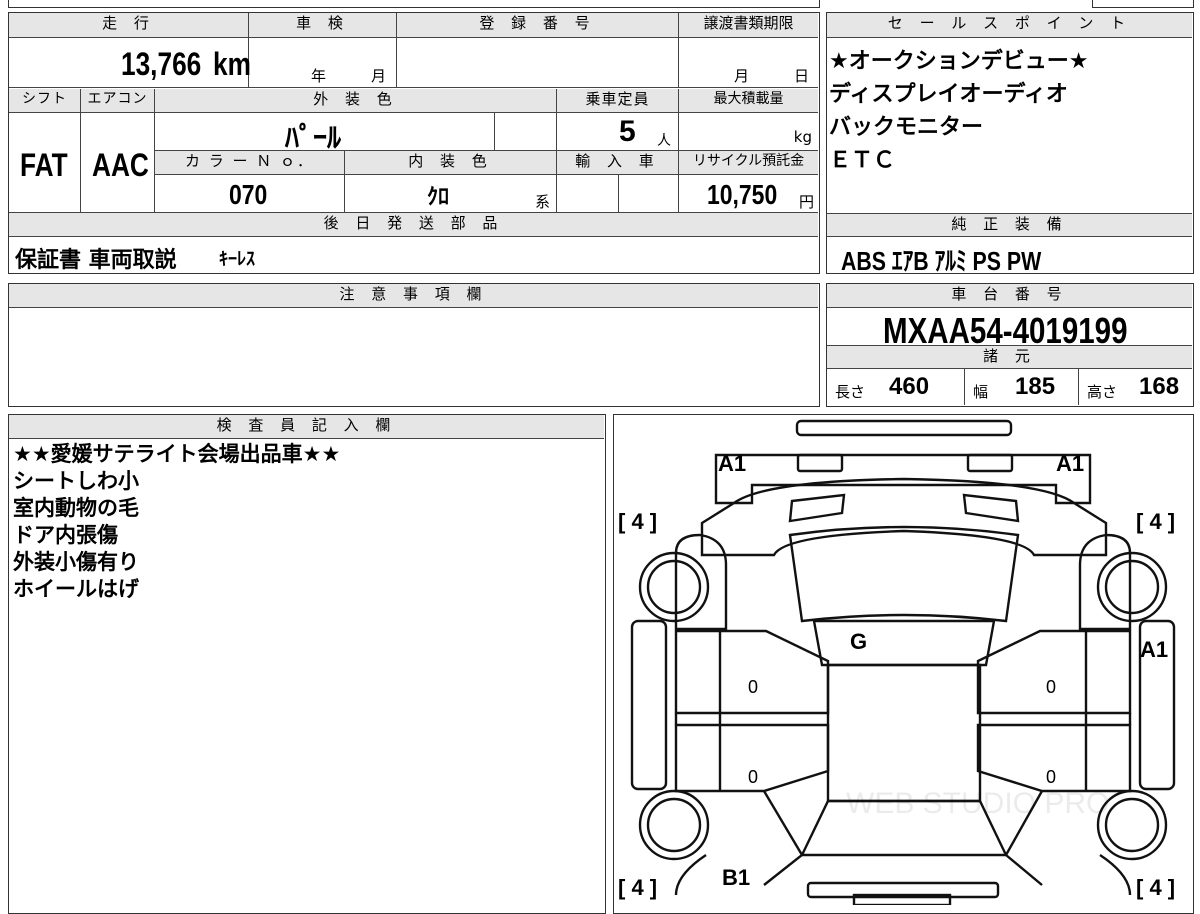 This screenshot has width=1200, height=914. What do you see at coordinates (806, 202) in the screenshot?
I see `recycle-unit: 円` at bounding box center [806, 202].